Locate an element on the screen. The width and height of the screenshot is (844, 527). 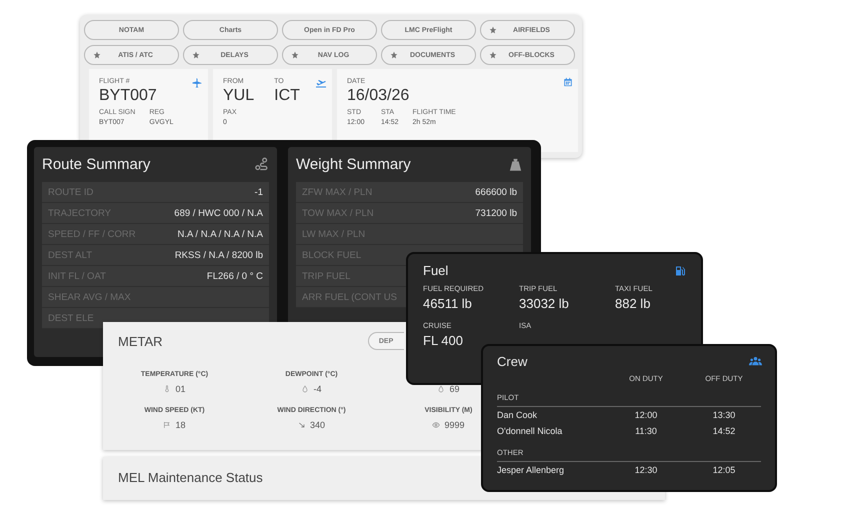
metar-value: 340 is located at coordinates (318, 425).